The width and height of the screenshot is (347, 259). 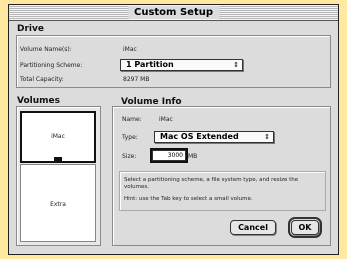 I want to click on volumes-group-title: Volumes, so click(x=38, y=101).